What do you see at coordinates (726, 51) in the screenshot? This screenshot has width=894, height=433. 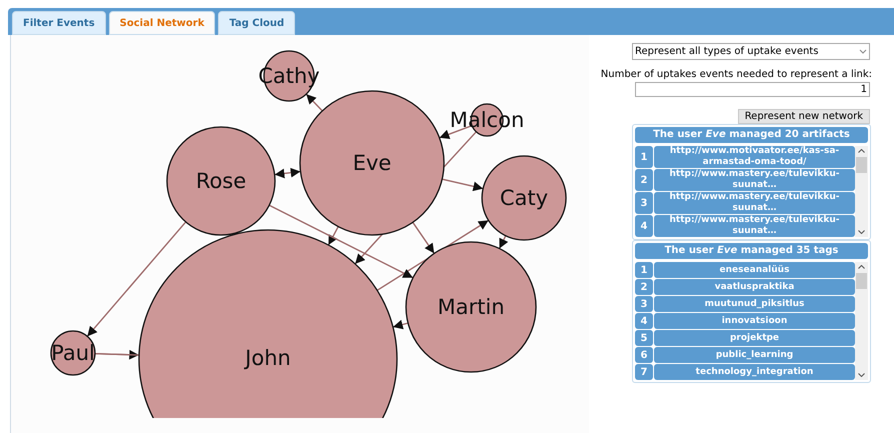 I see `dropdown-value: Represent all types of uptake events` at bounding box center [726, 51].